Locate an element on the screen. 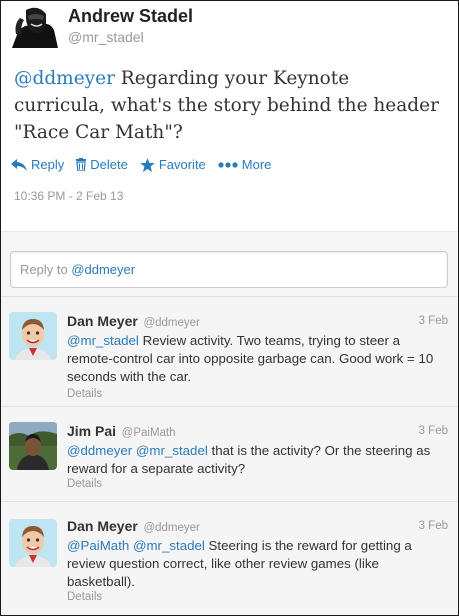  delete-label: Delete is located at coordinates (109, 164).